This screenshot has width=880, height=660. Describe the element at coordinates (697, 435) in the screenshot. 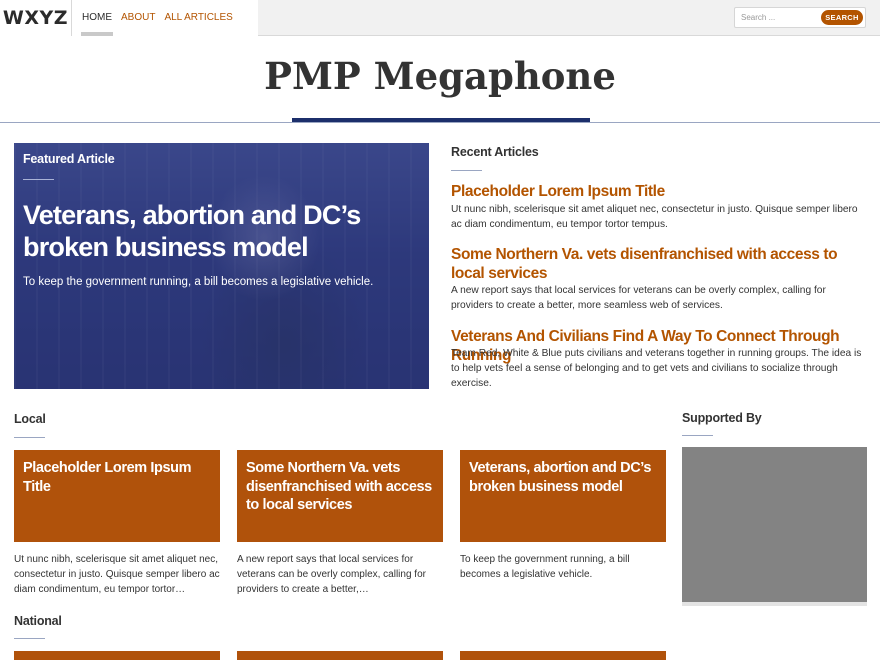

I see `supported-by-rule` at that location.